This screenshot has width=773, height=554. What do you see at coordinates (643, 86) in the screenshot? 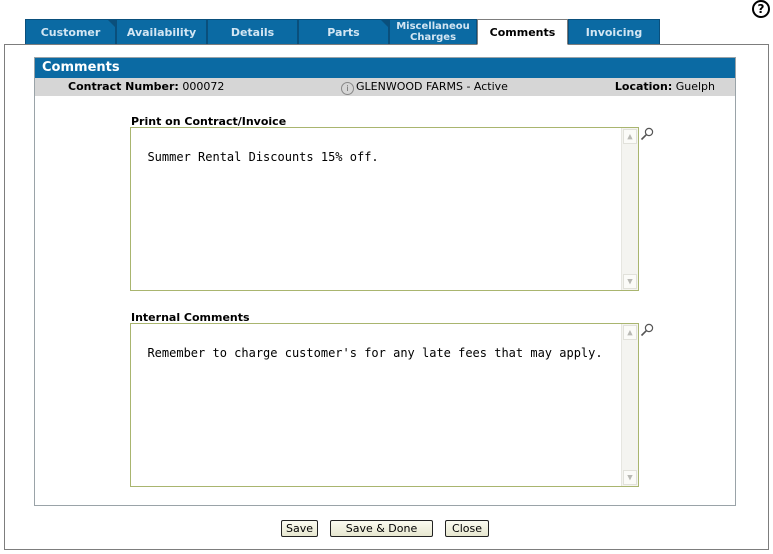
I see `location-label: Location:` at bounding box center [643, 86].